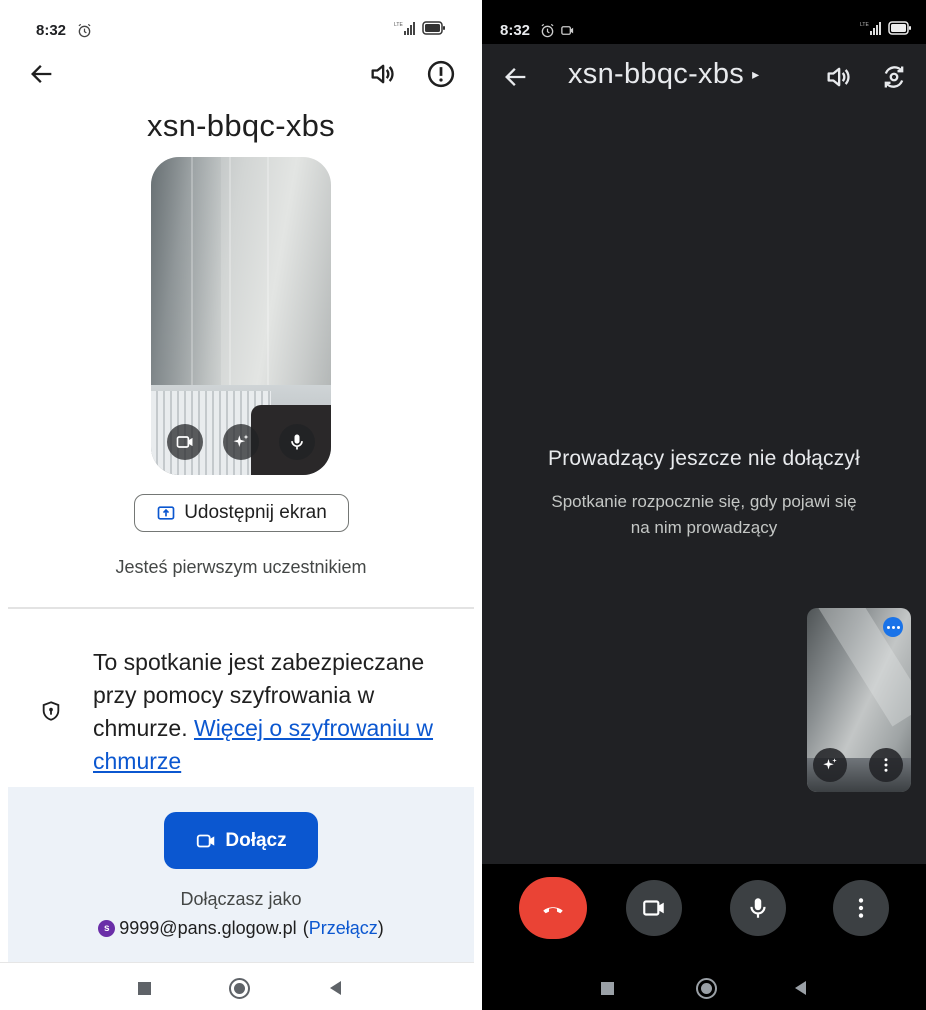 This screenshot has width=926, height=1010. I want to click on account-line: s 9999@pans.glogow.pl (Przełącz), so click(237, 928).